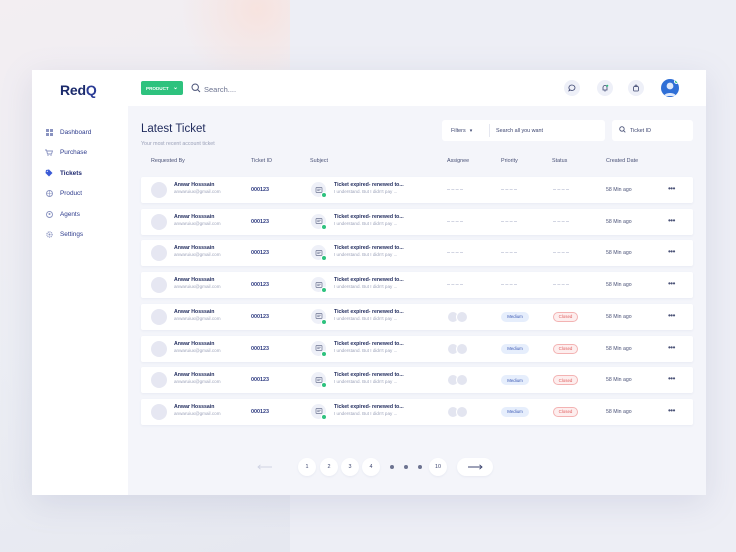  I want to click on next-page-button, so click(475, 467).